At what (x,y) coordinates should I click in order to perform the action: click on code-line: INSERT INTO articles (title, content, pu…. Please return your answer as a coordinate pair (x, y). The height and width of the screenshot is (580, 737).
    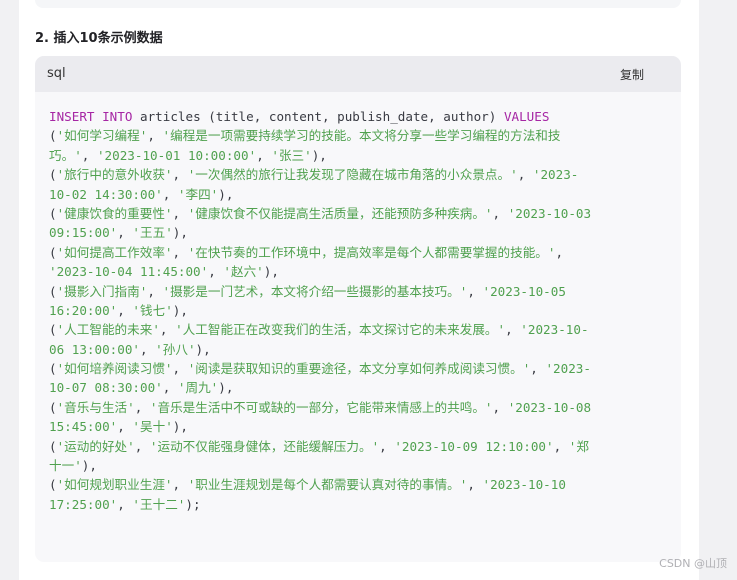
    Looking at the image, I should click on (349, 116).